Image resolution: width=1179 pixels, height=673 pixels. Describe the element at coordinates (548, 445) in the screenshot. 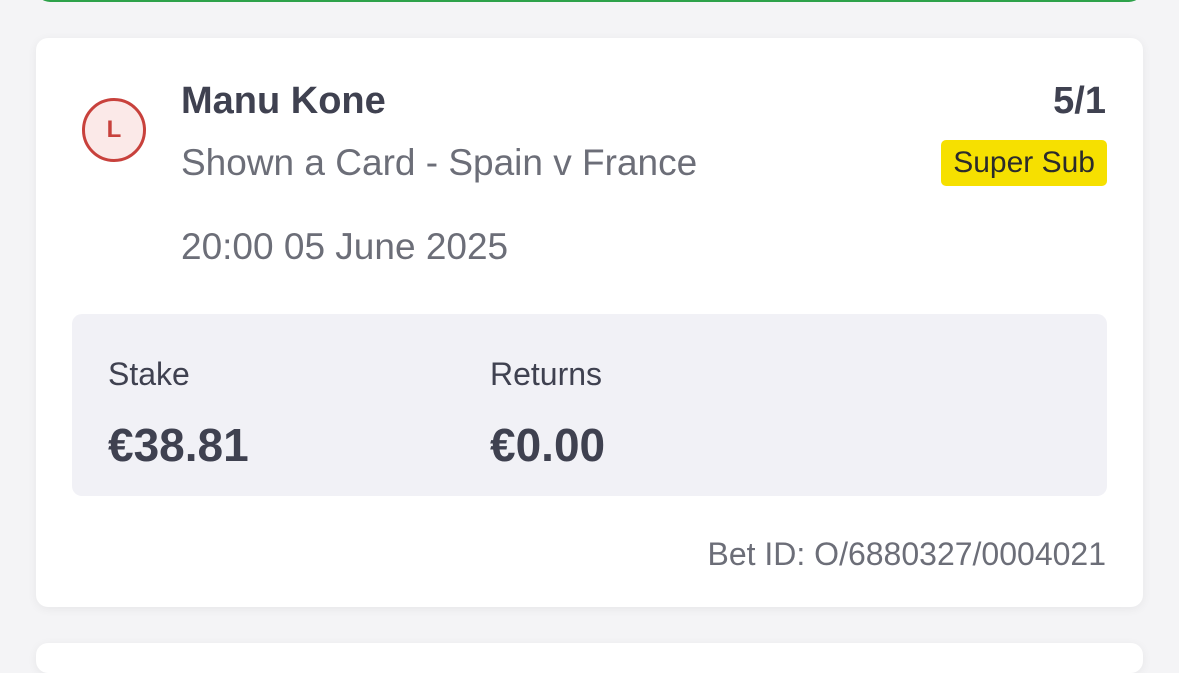

I see `returns-value: €0.00` at that location.